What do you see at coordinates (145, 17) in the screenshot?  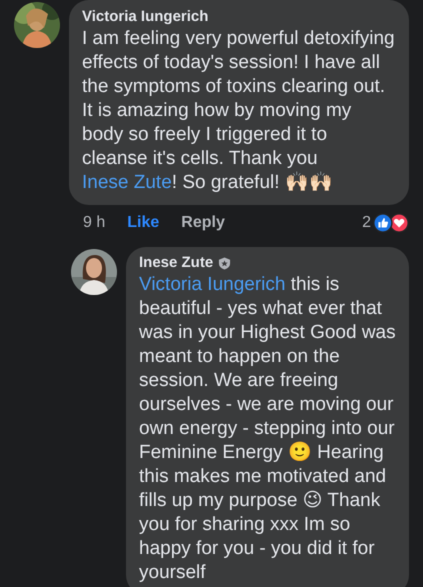 I see `author-name: Victoria Iungerich` at bounding box center [145, 17].